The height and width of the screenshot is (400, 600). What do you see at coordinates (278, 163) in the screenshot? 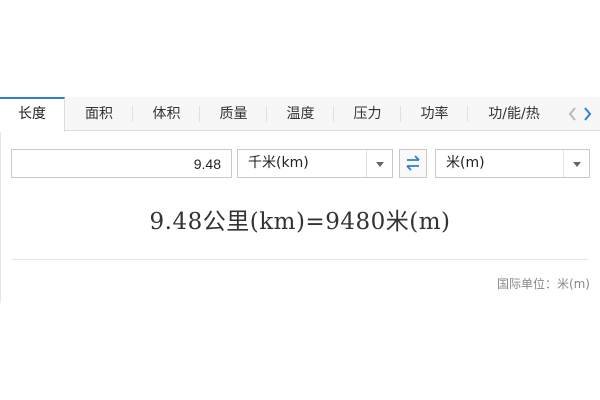
I see `from-unit-value: 千米(km)` at bounding box center [278, 163].